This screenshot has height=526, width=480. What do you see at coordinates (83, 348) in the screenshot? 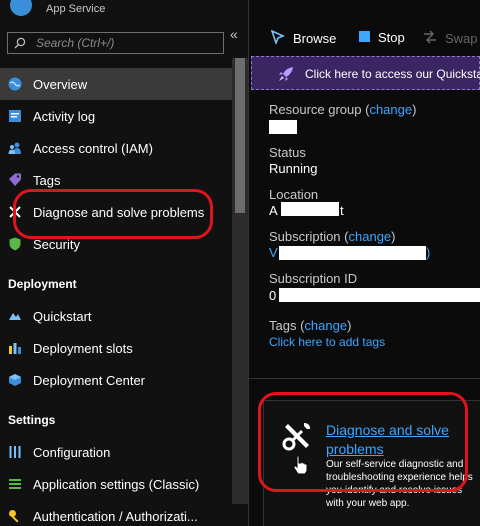
I see `sidebar-item-label: Deployment slots` at bounding box center [83, 348].